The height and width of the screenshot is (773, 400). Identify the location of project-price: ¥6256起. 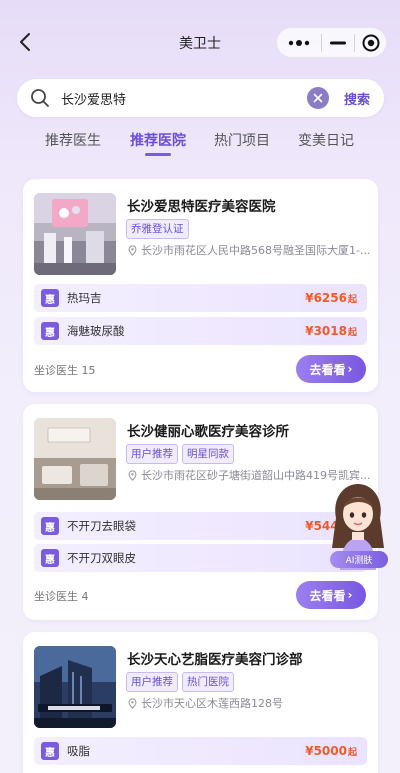
(331, 298).